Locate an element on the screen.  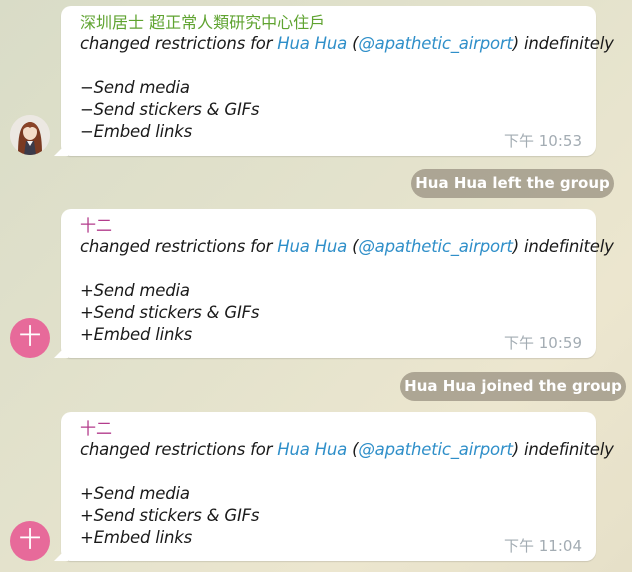
sender-avatar-photo is located at coordinates (30, 135).